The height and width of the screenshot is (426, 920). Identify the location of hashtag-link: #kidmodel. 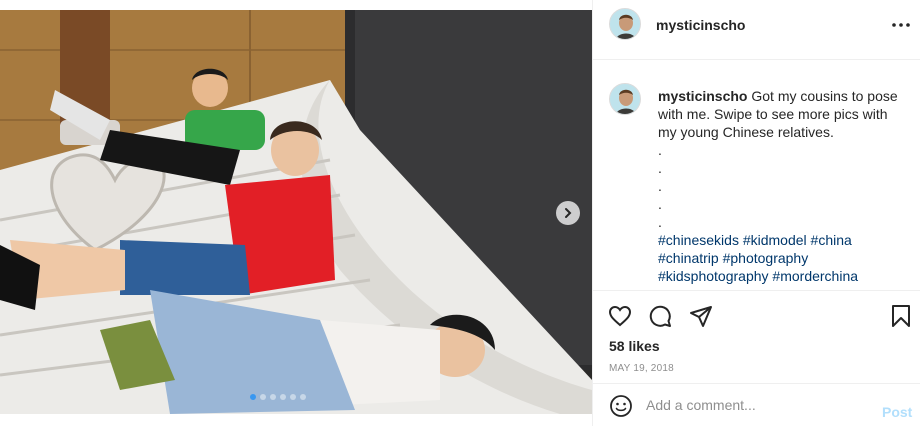
(775, 240).